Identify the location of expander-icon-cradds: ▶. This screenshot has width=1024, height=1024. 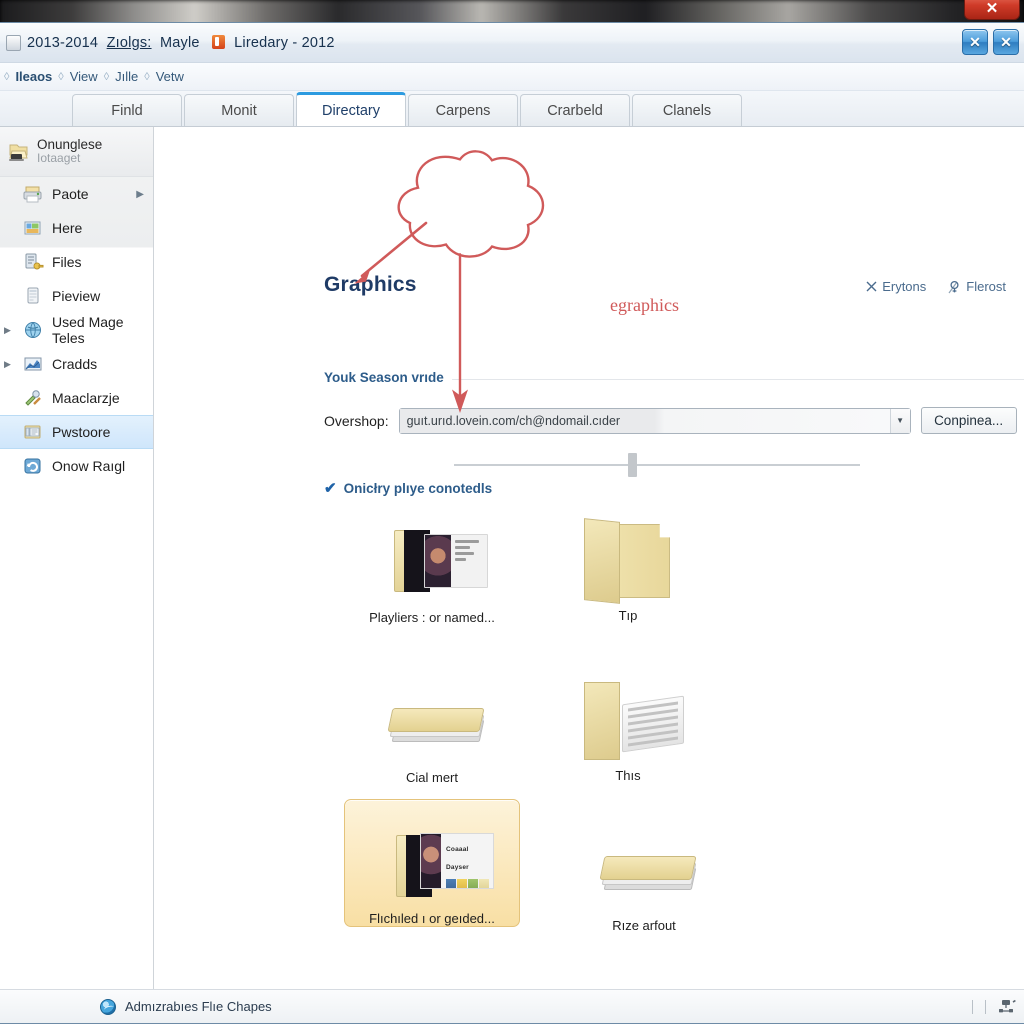
(9, 364).